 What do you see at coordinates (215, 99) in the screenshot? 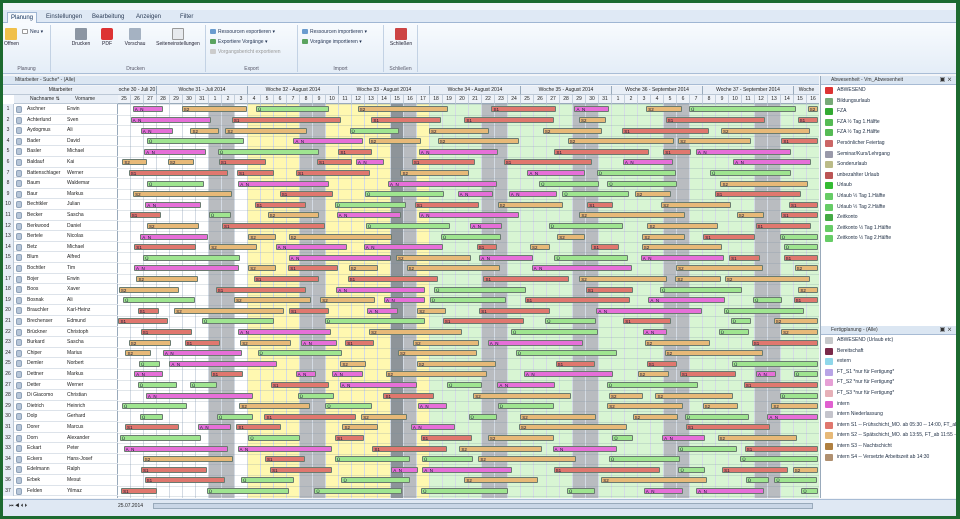
I see `day-header: 1` at bounding box center [215, 99].